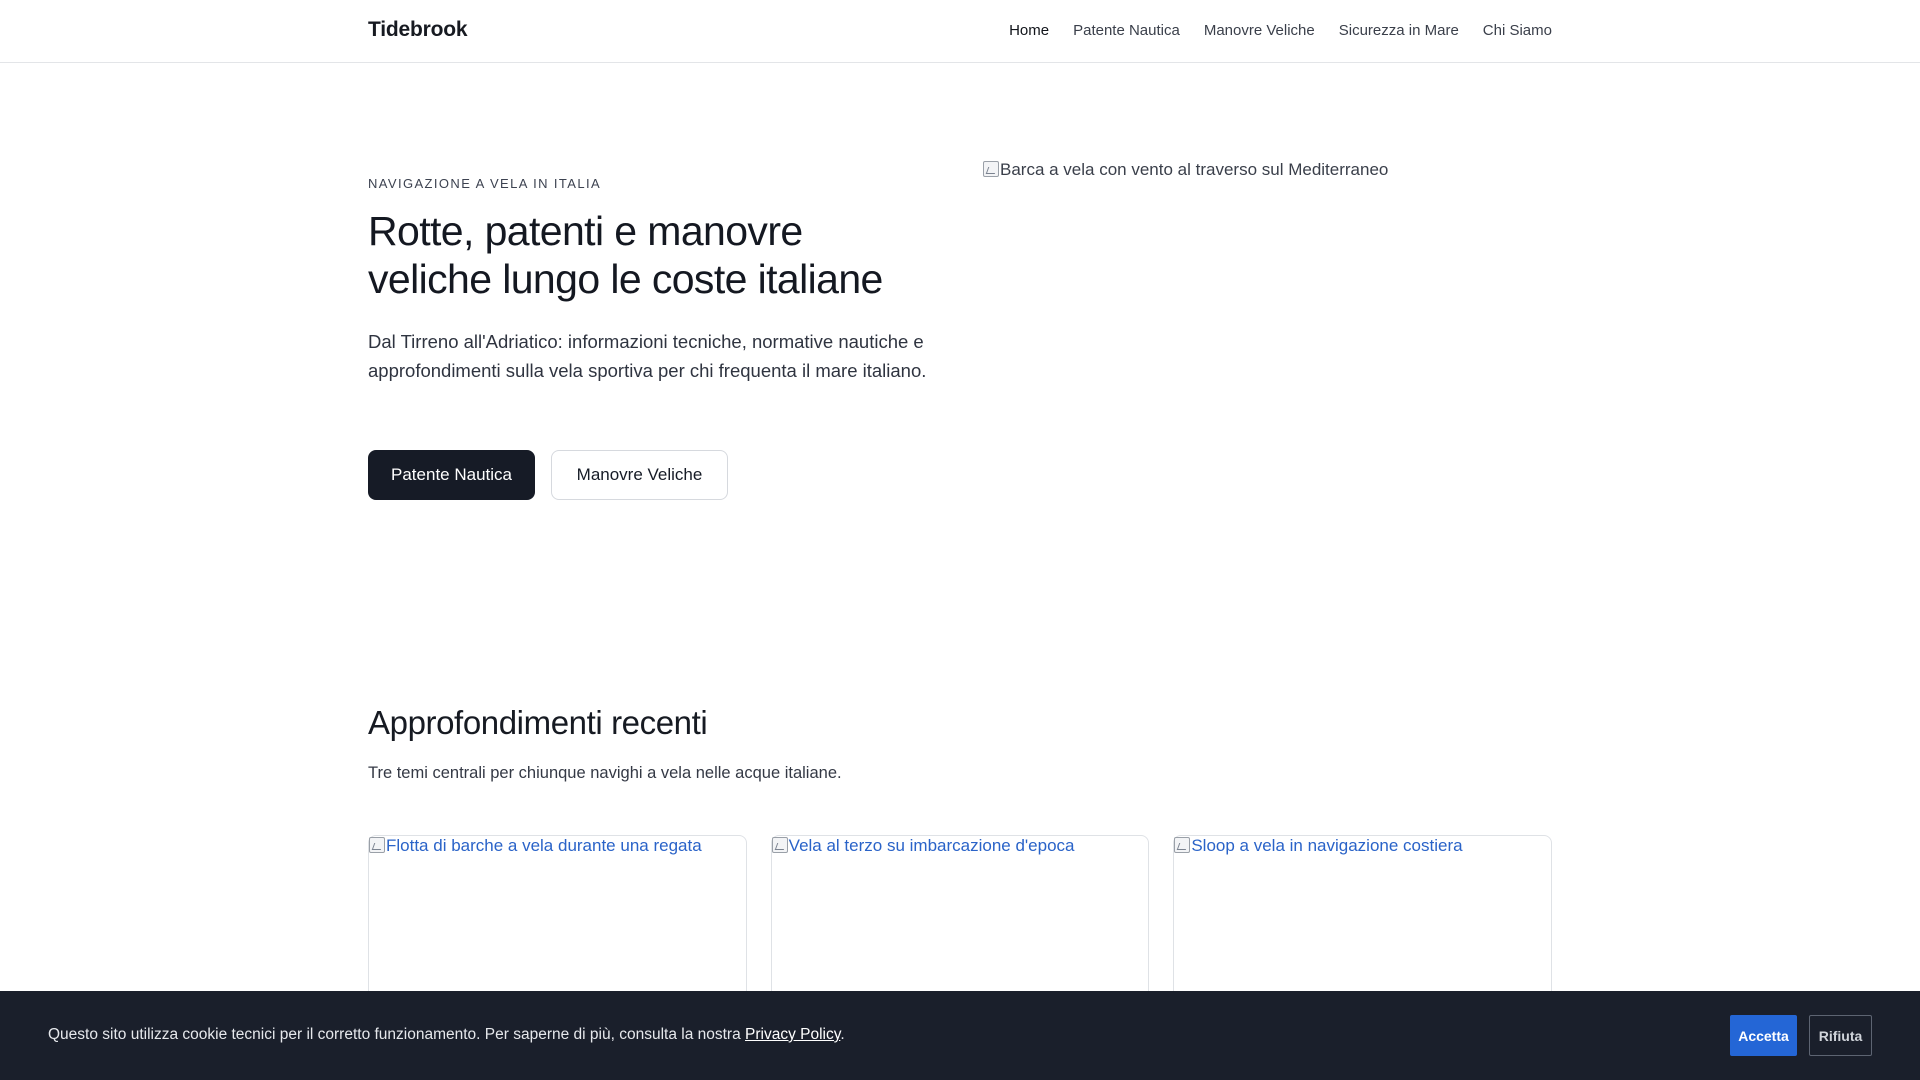 This screenshot has width=1920, height=1080. I want to click on privacy-policy-link: Privacy Policy, so click(792, 1034).